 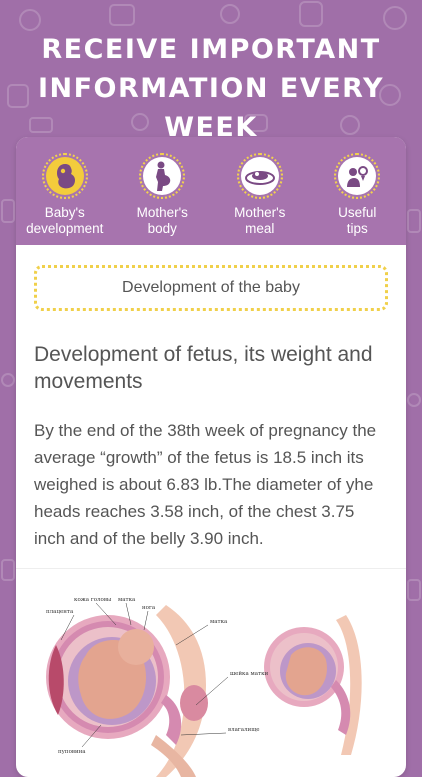 I want to click on baby-icon, so click(x=65, y=176).